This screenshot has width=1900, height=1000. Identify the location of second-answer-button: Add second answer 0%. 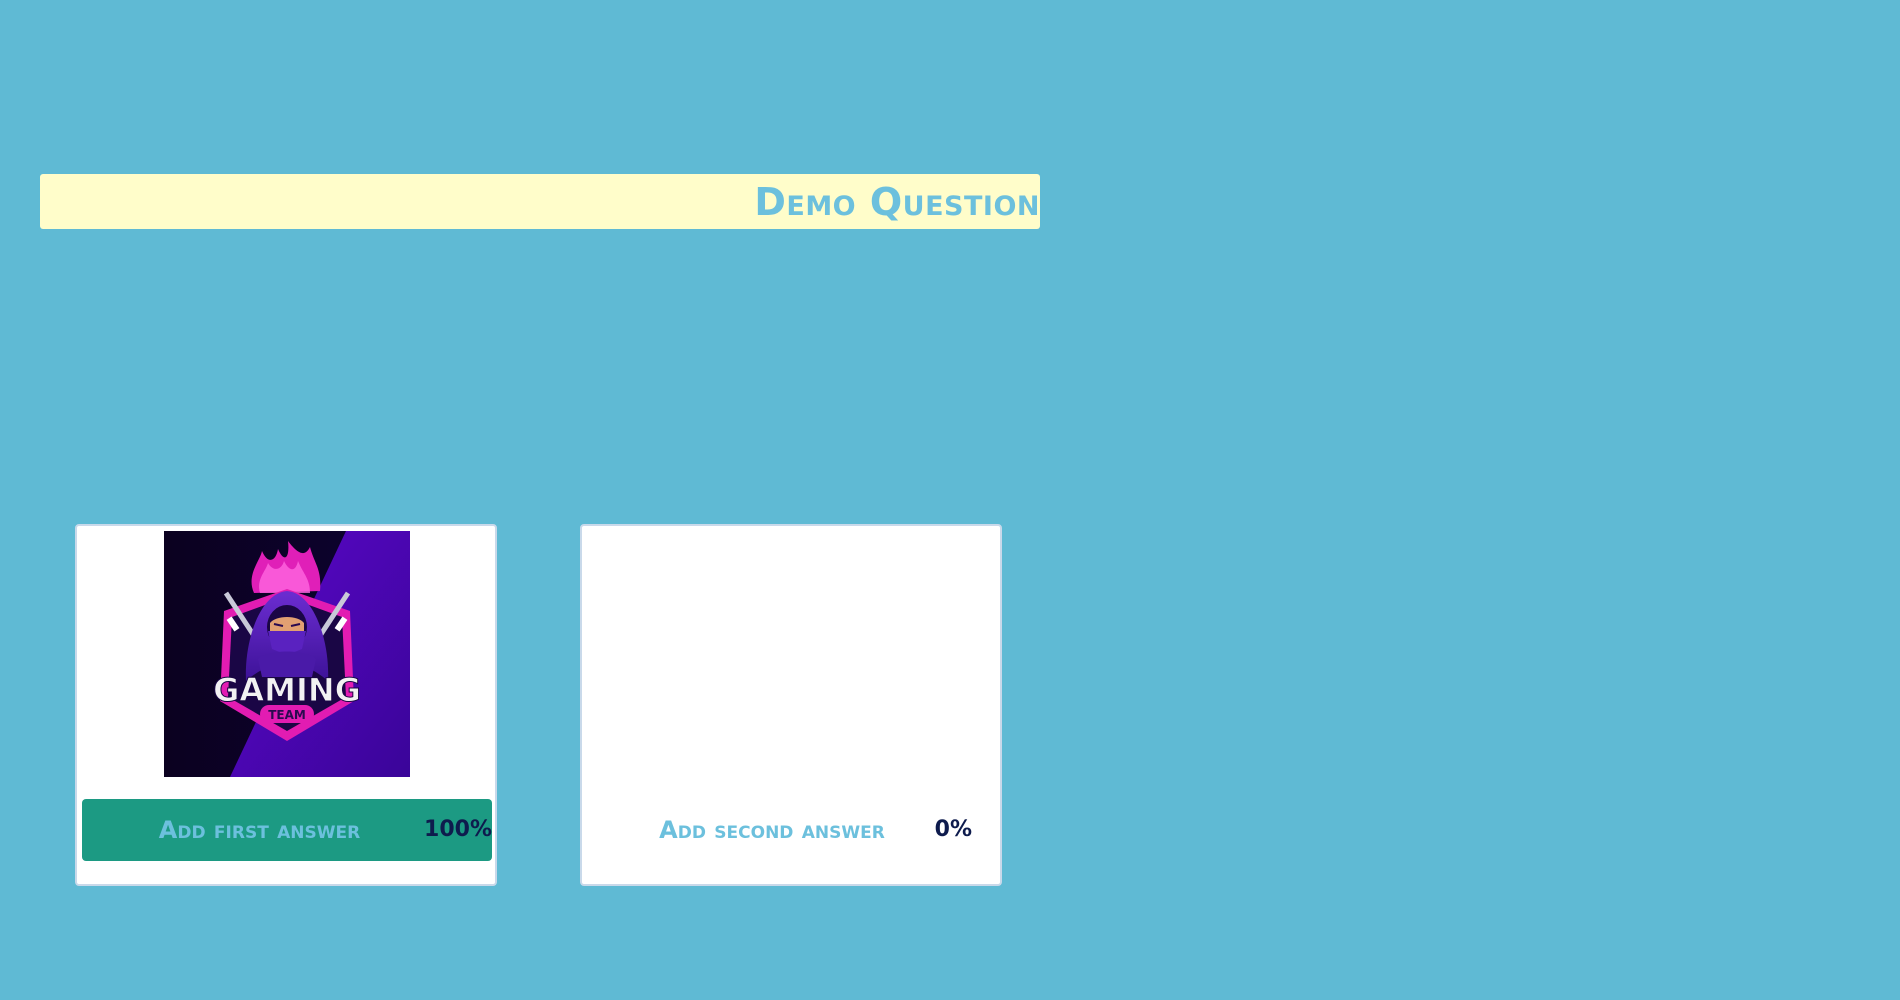
(787, 830).